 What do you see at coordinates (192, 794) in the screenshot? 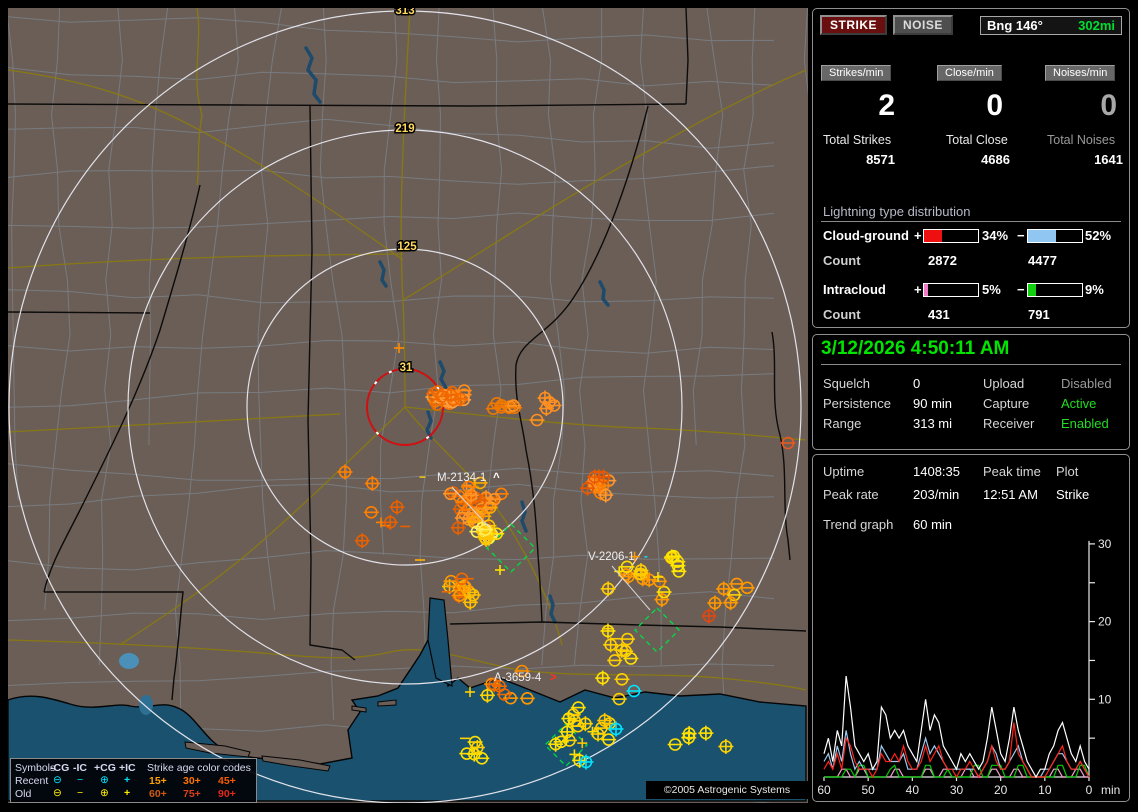
I see `legend-age-75: 75+` at bounding box center [192, 794].